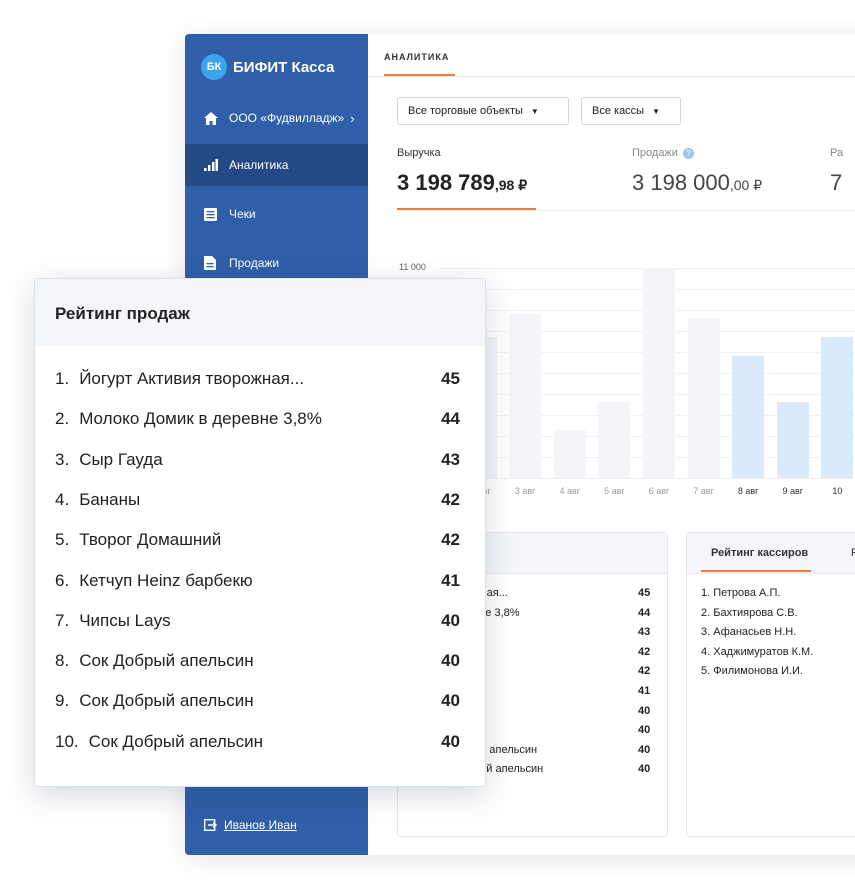 This screenshot has width=855, height=890. Describe the element at coordinates (483, 111) in the screenshot. I see `store-filter-dropdown: Все торговые объекты ▼` at that location.